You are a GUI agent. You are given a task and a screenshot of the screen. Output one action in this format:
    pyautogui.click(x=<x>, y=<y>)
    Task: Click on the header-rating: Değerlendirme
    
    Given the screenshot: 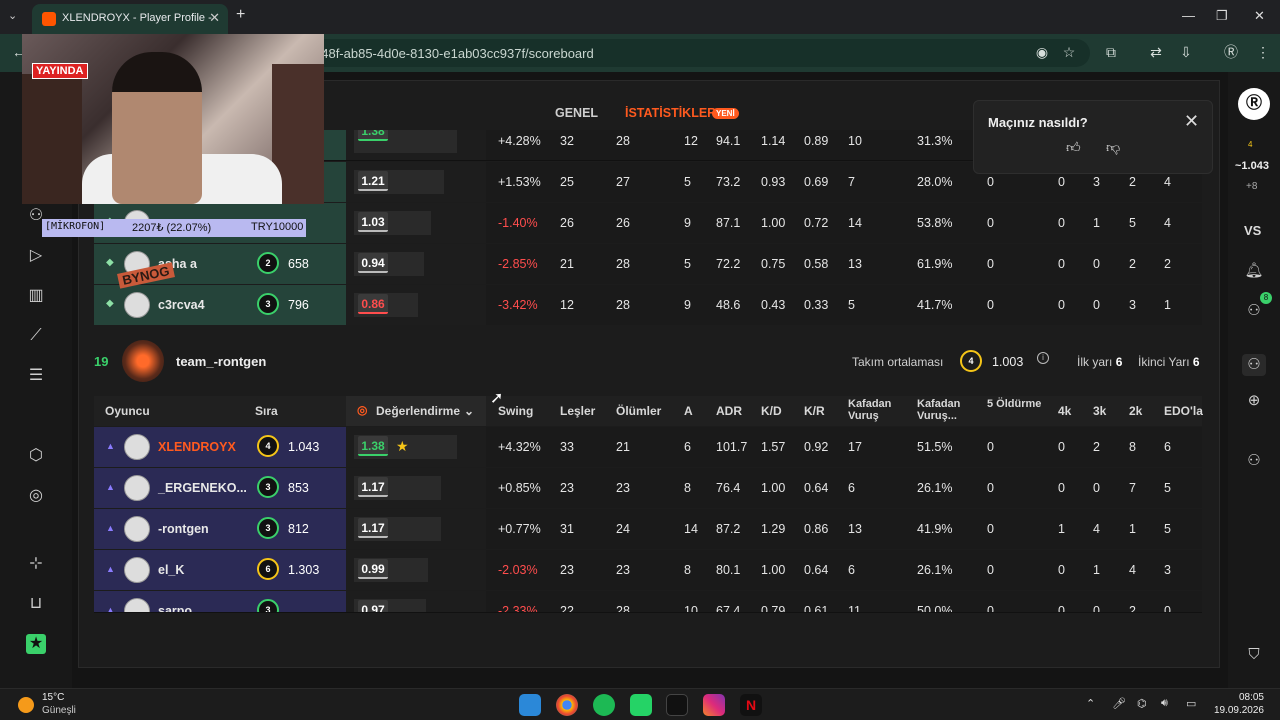 What is the action you would take?
    pyautogui.click(x=418, y=411)
    